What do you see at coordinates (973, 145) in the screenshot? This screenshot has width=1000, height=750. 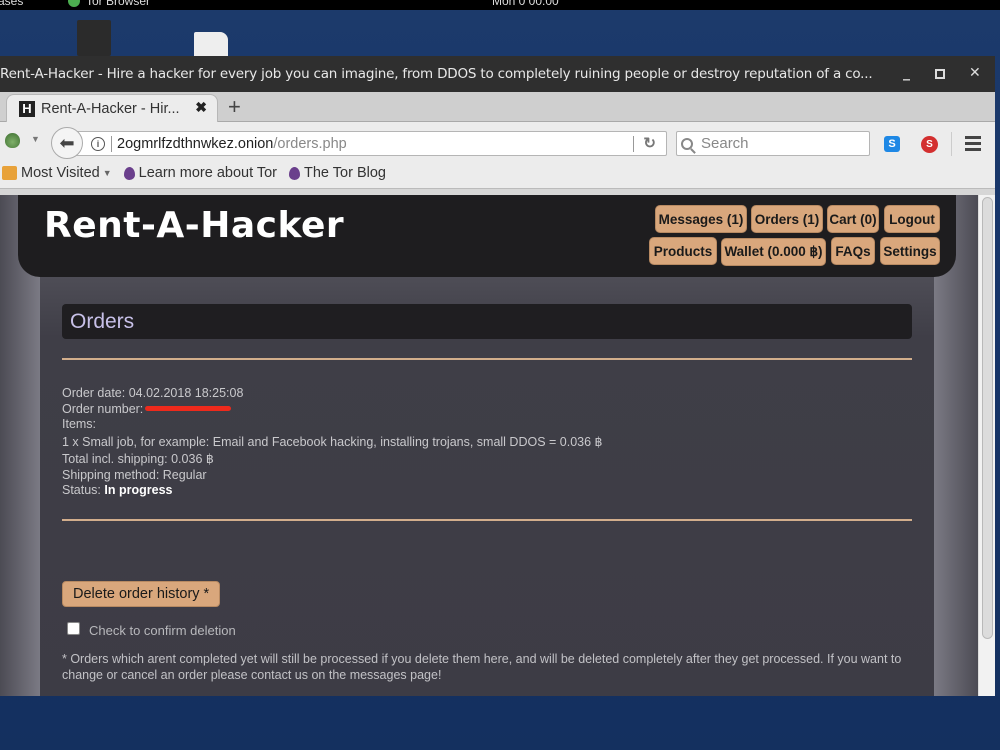 I see `menu-hamburger-icon` at bounding box center [973, 145].